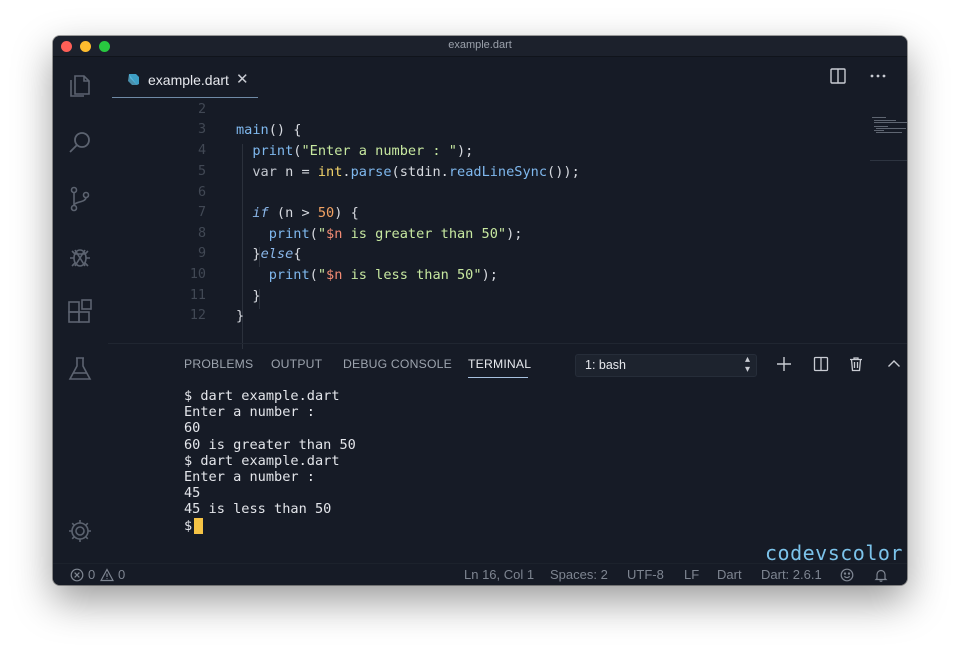  Describe the element at coordinates (881, 575) in the screenshot. I see `notifications-bell-icon` at that location.